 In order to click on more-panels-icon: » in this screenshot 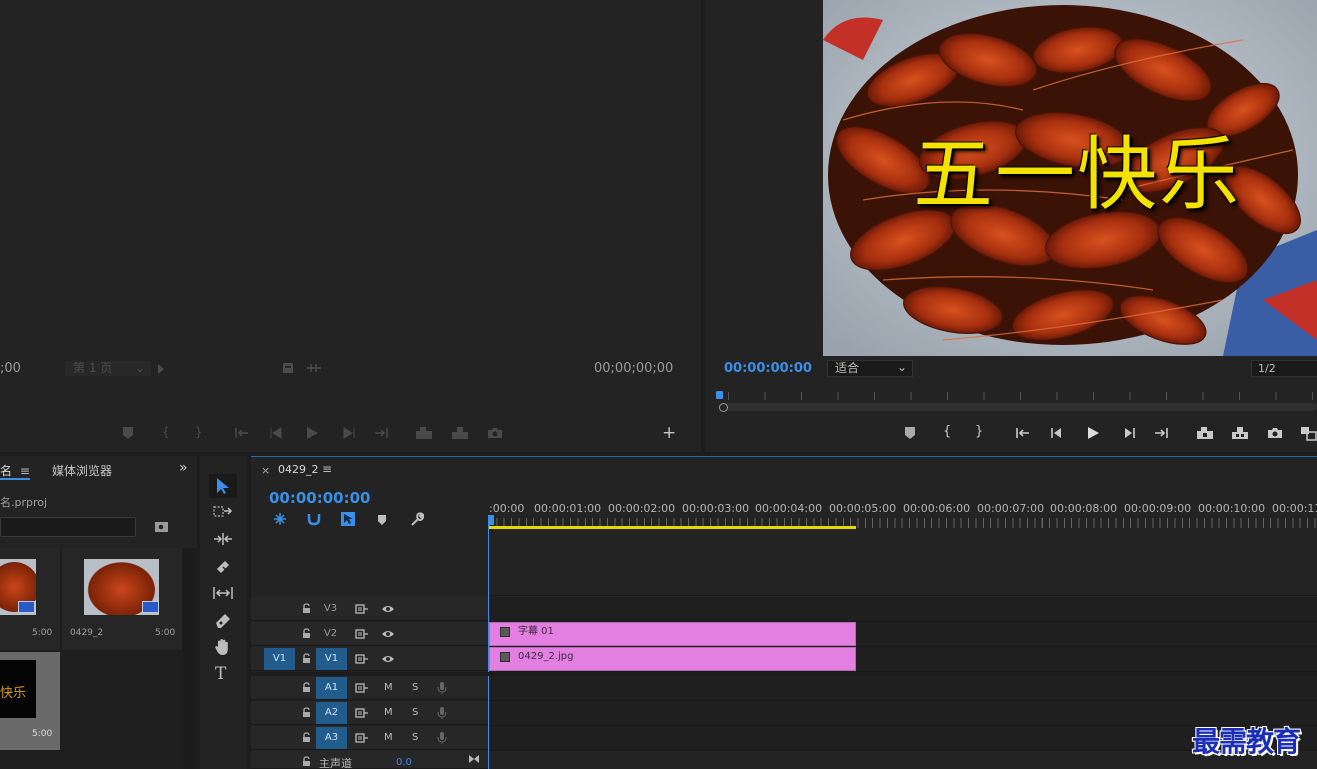, I will do `click(183, 468)`.